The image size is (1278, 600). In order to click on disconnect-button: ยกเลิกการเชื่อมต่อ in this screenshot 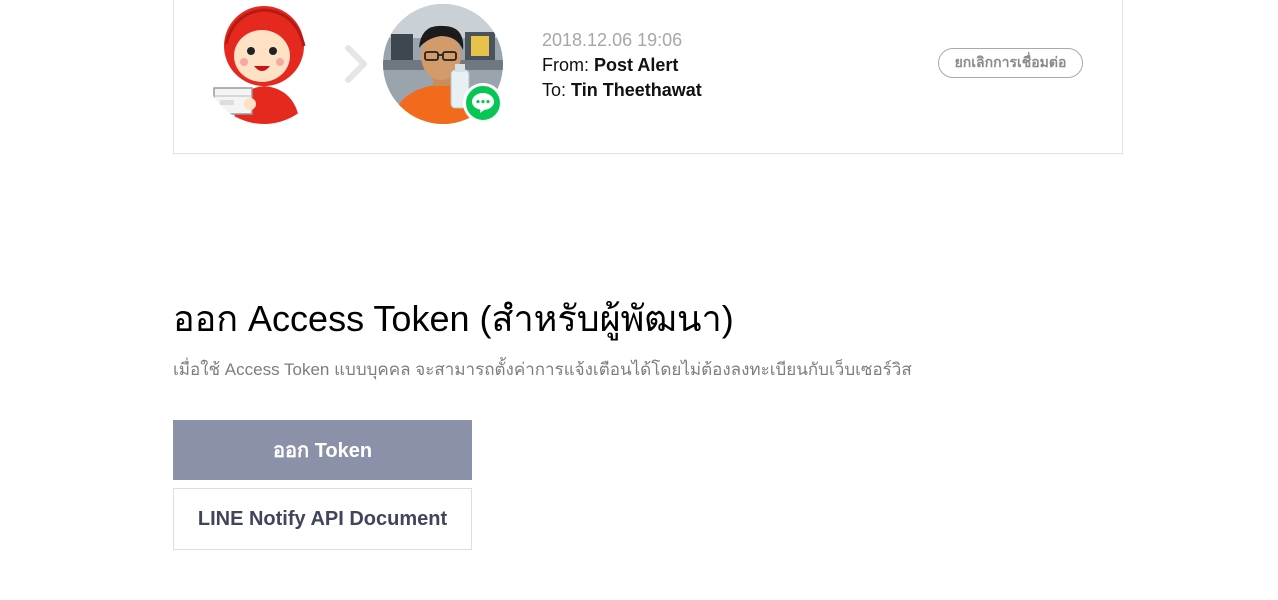, I will do `click(1010, 63)`.